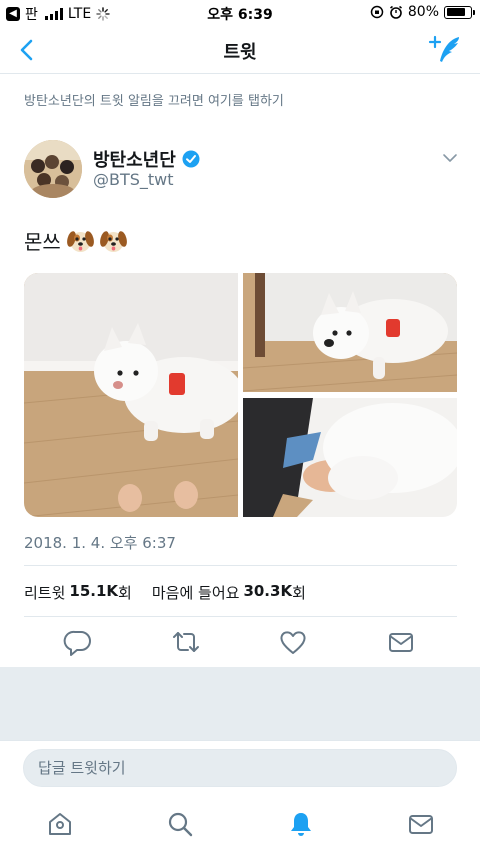 This screenshot has height=853, width=480. Describe the element at coordinates (299, 593) in the screenshot. I see `likes-unit: 회` at that location.